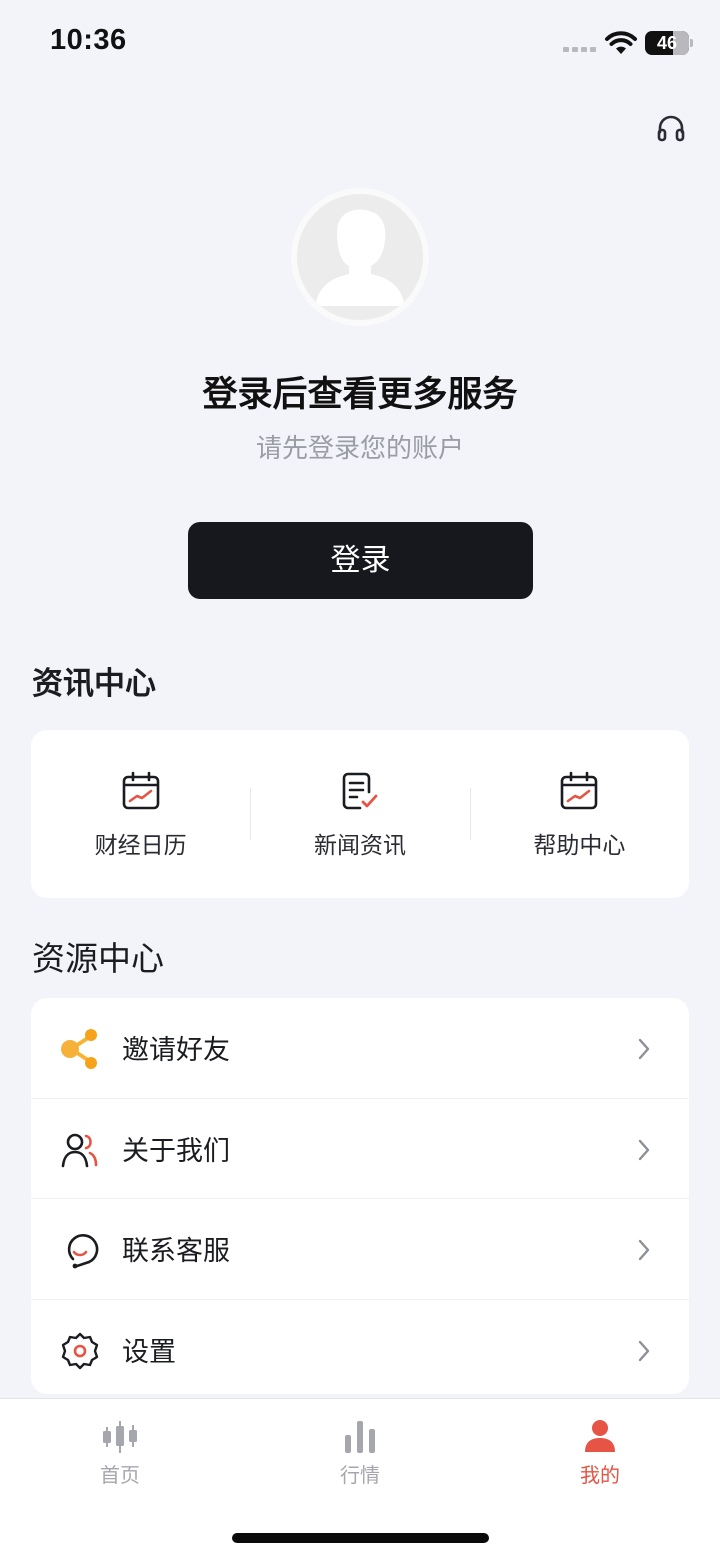  I want to click on tab-market: 行情, so click(360, 1454).